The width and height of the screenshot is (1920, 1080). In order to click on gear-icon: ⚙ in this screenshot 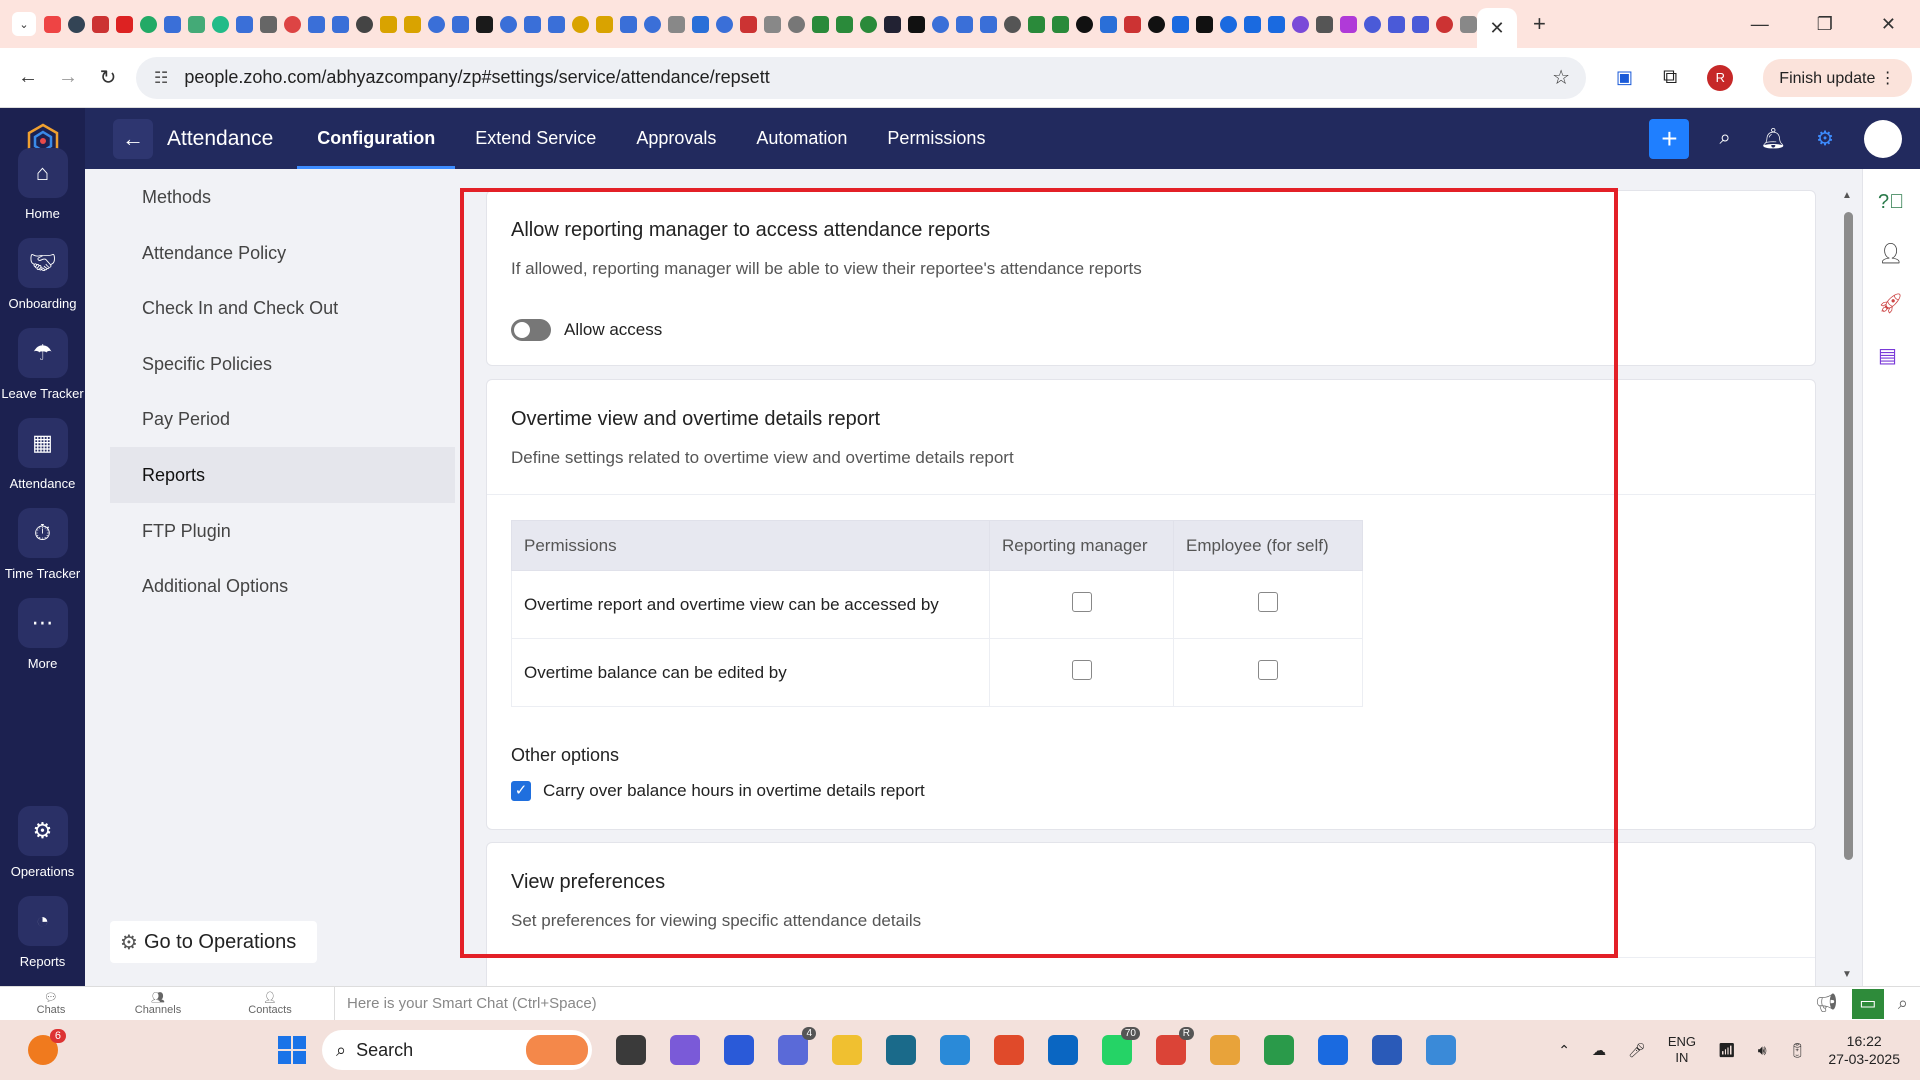, I will do `click(1825, 138)`.